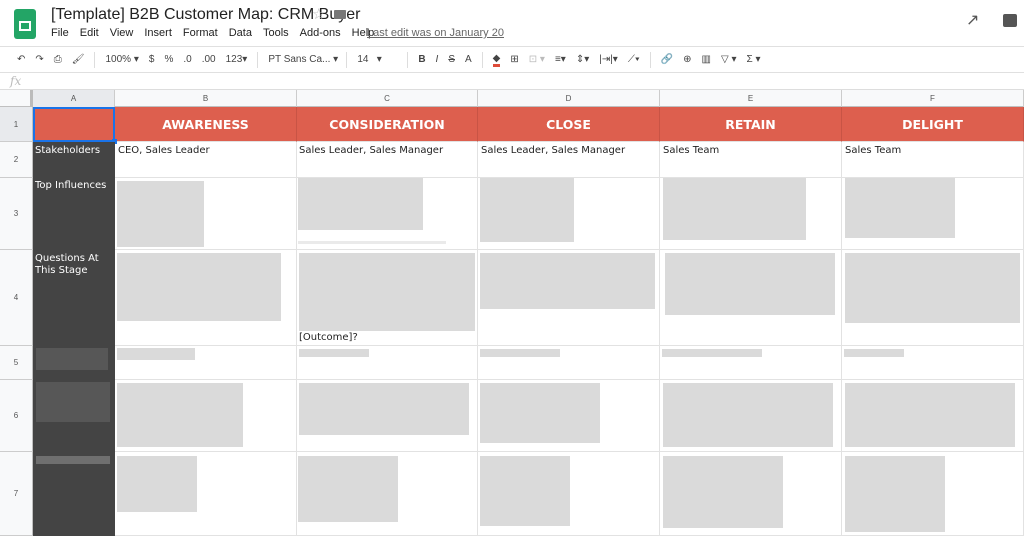  Describe the element at coordinates (320, 33) in the screenshot. I see `menu-addons: Add-ons` at that location.